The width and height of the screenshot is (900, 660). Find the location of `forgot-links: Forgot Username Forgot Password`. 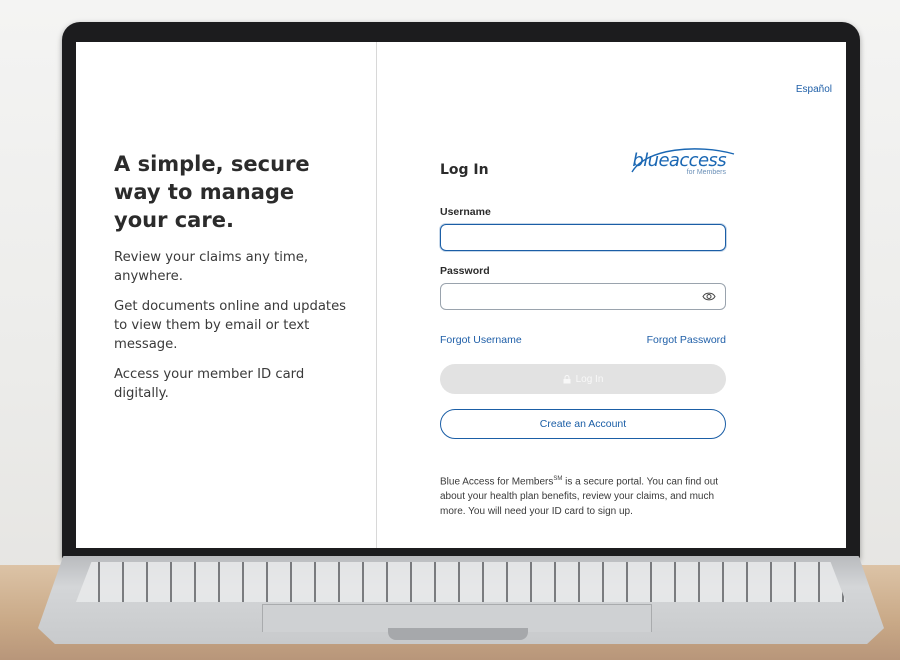

forgot-links: Forgot Username Forgot Password is located at coordinates (583, 340).